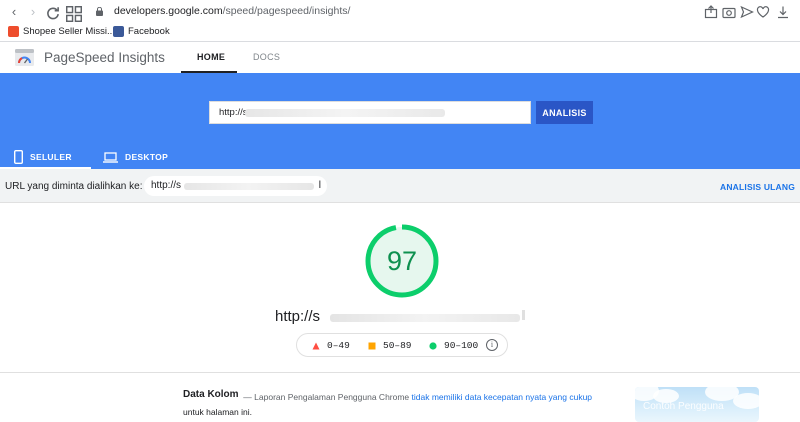  What do you see at coordinates (763, 12) in the screenshot?
I see `heart-icon` at bounding box center [763, 12].